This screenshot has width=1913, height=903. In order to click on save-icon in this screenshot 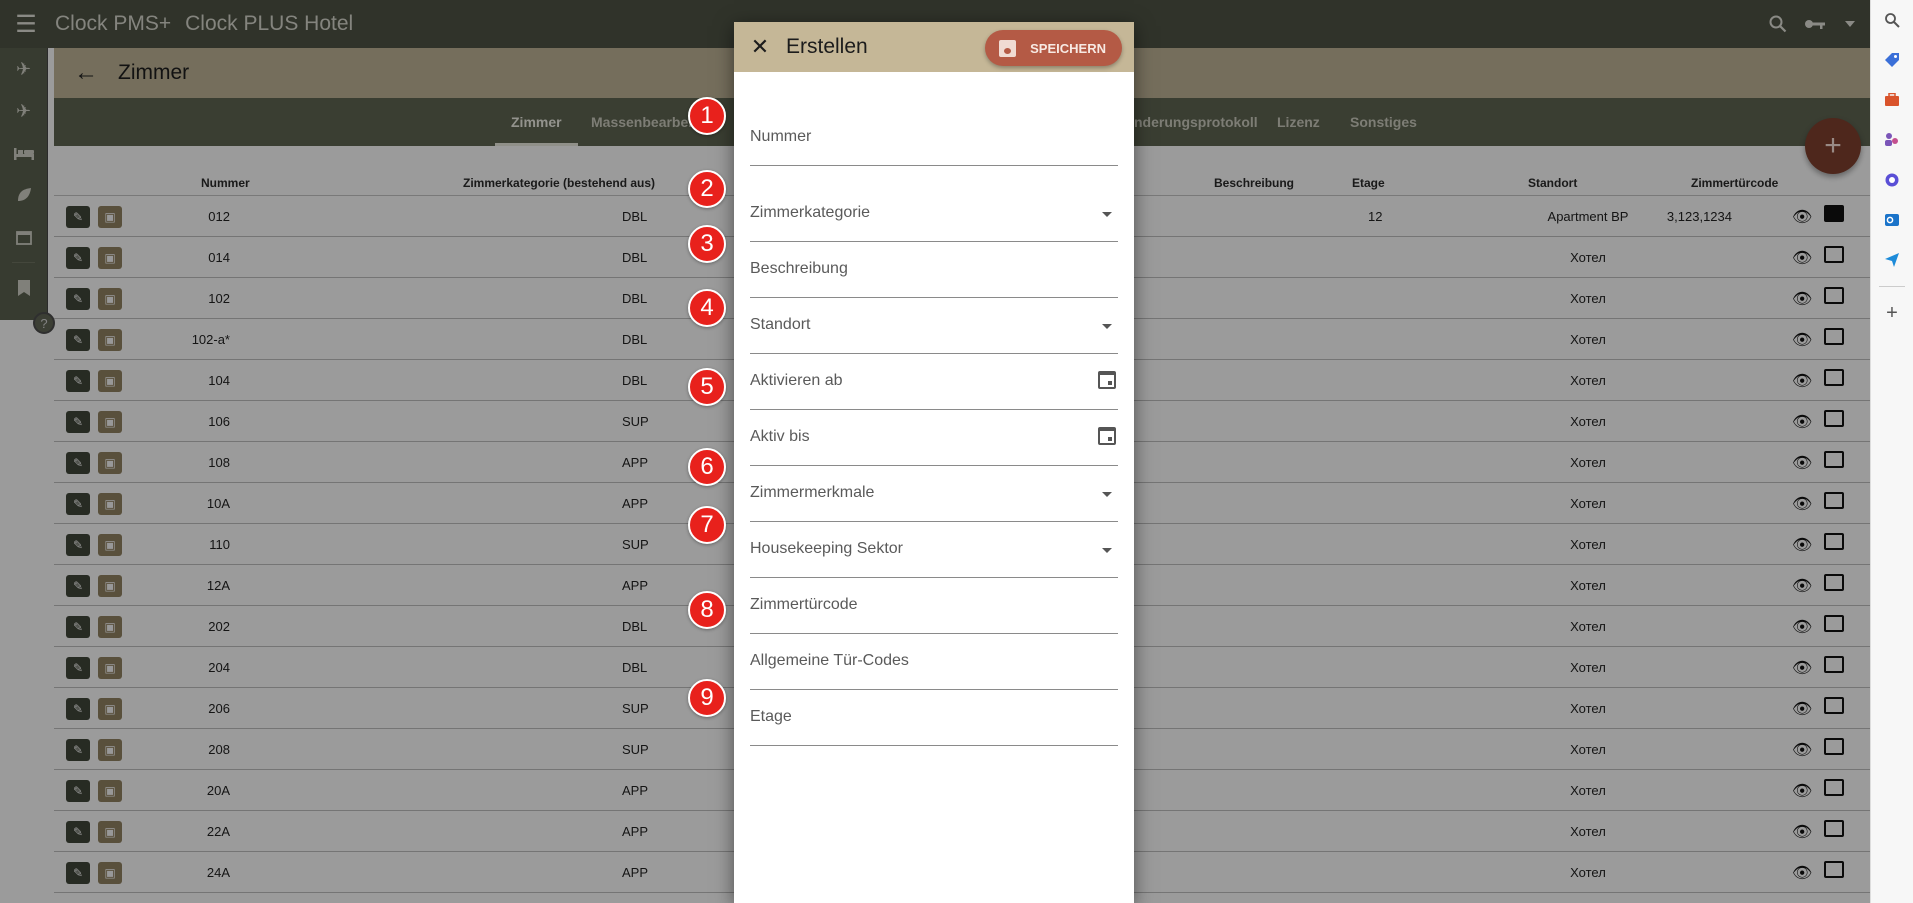, I will do `click(1008, 48)`.